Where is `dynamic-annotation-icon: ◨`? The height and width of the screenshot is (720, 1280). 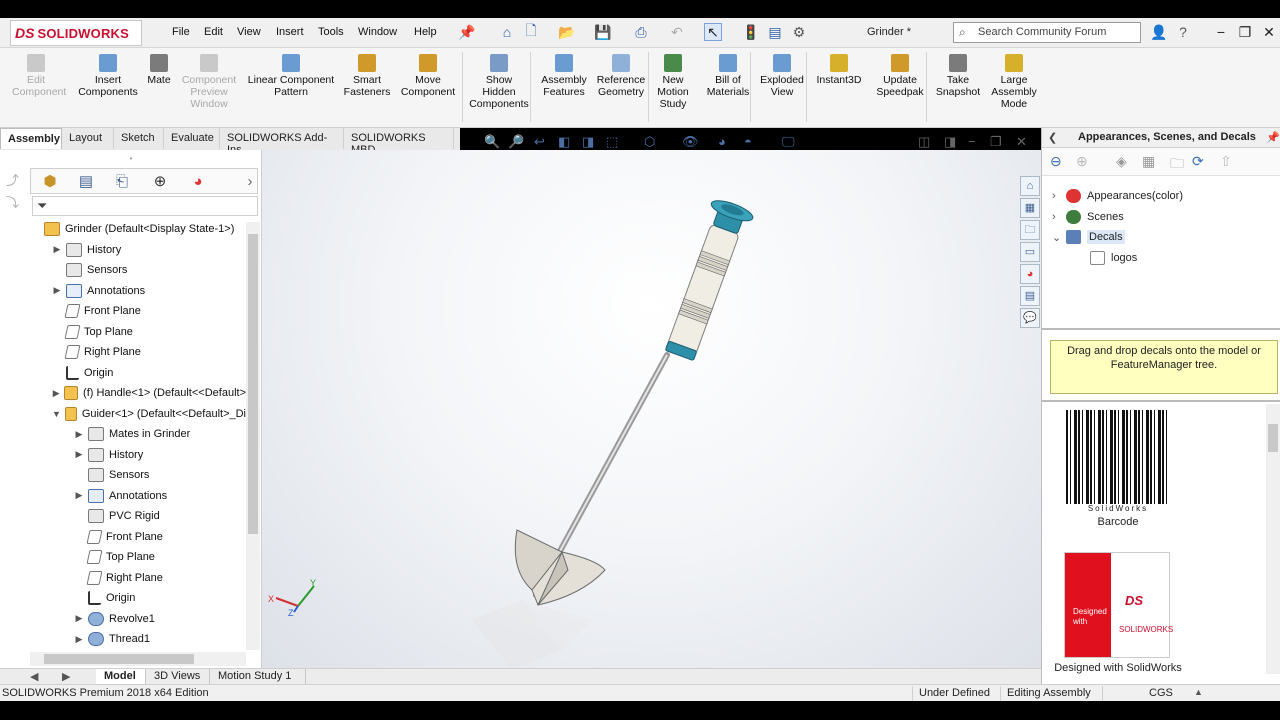
dynamic-annotation-icon: ◨ is located at coordinates (588, 142).